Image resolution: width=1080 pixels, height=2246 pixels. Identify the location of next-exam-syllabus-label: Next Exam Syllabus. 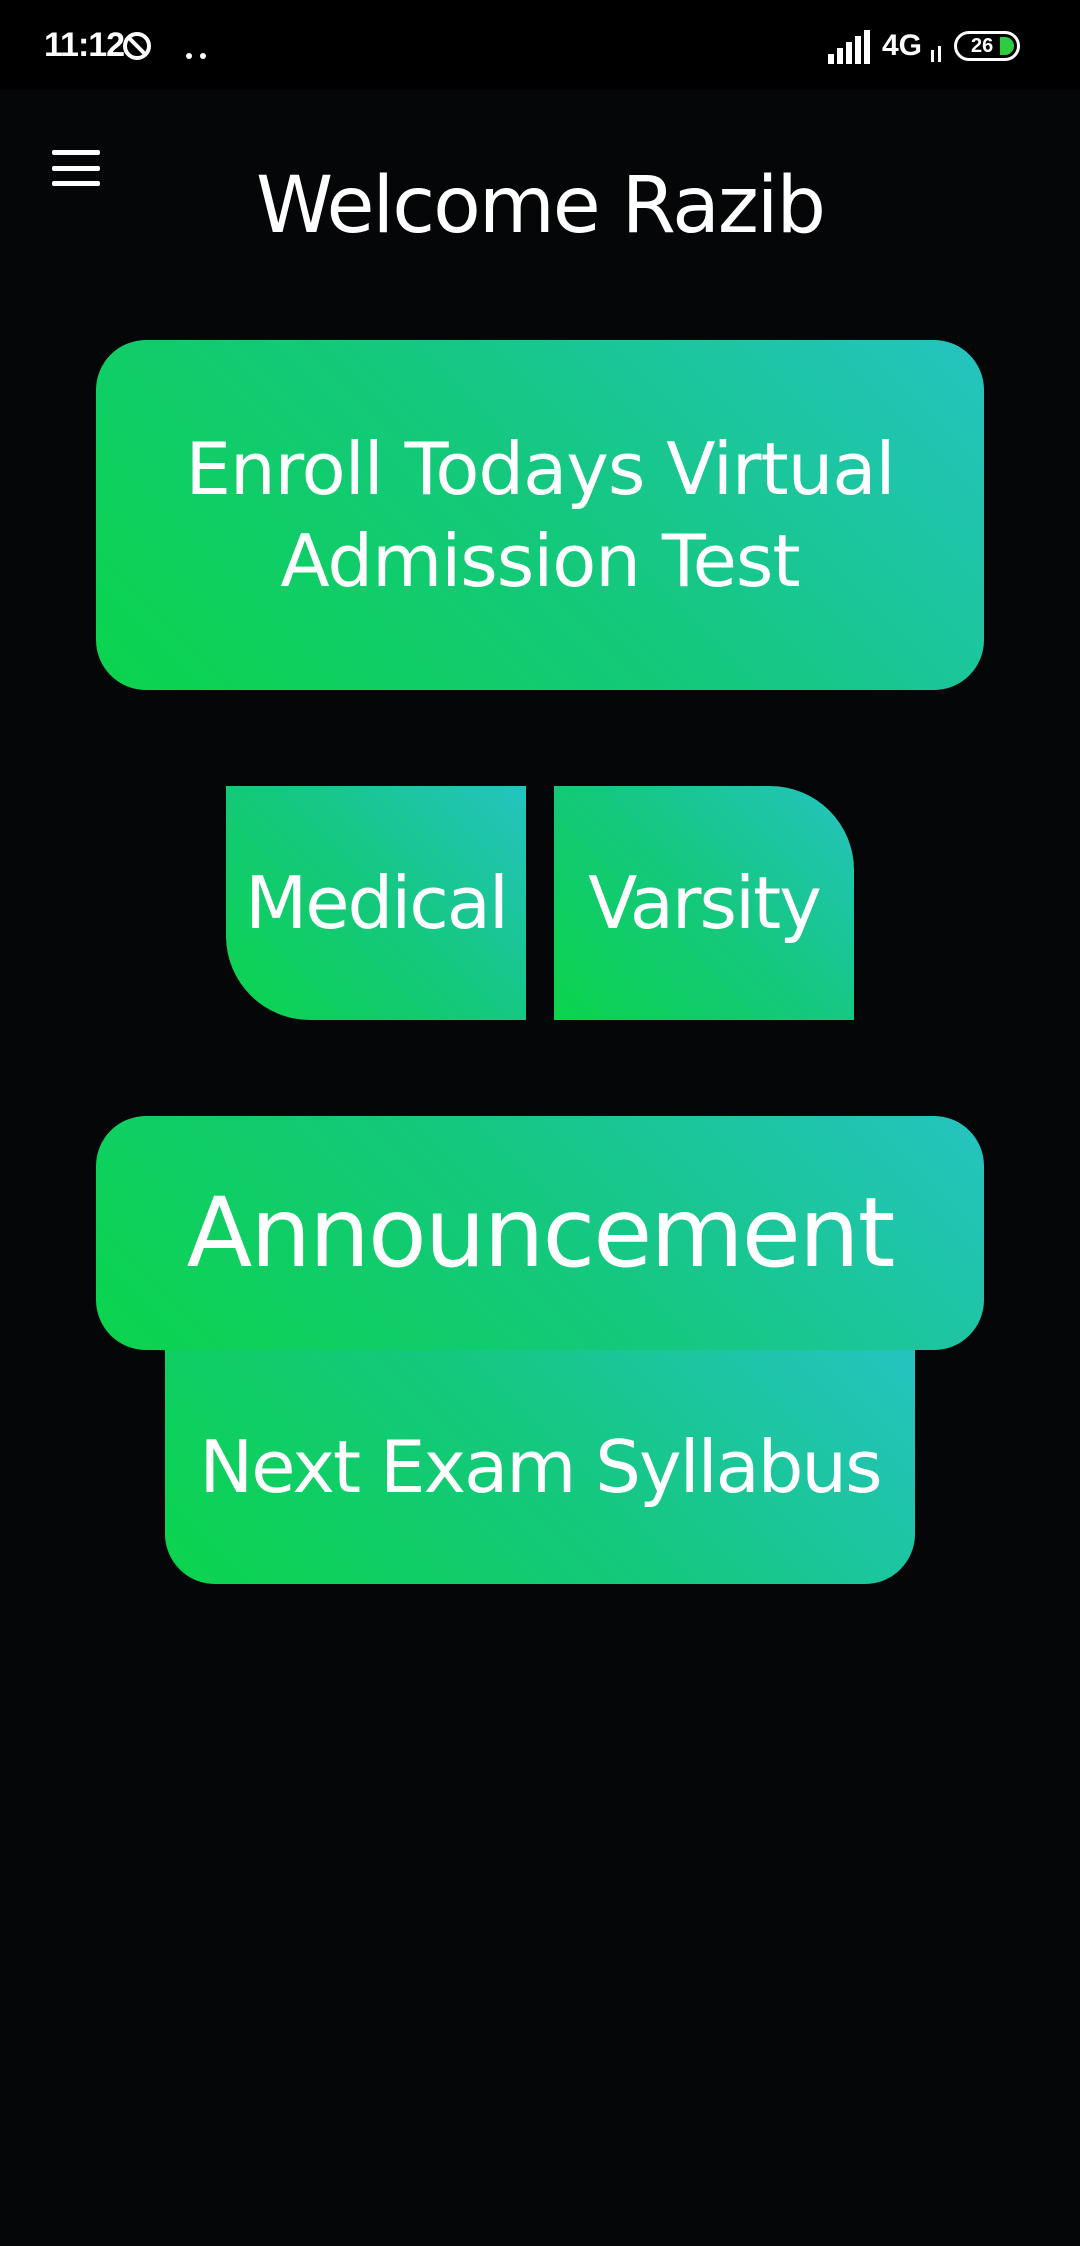
(540, 1467).